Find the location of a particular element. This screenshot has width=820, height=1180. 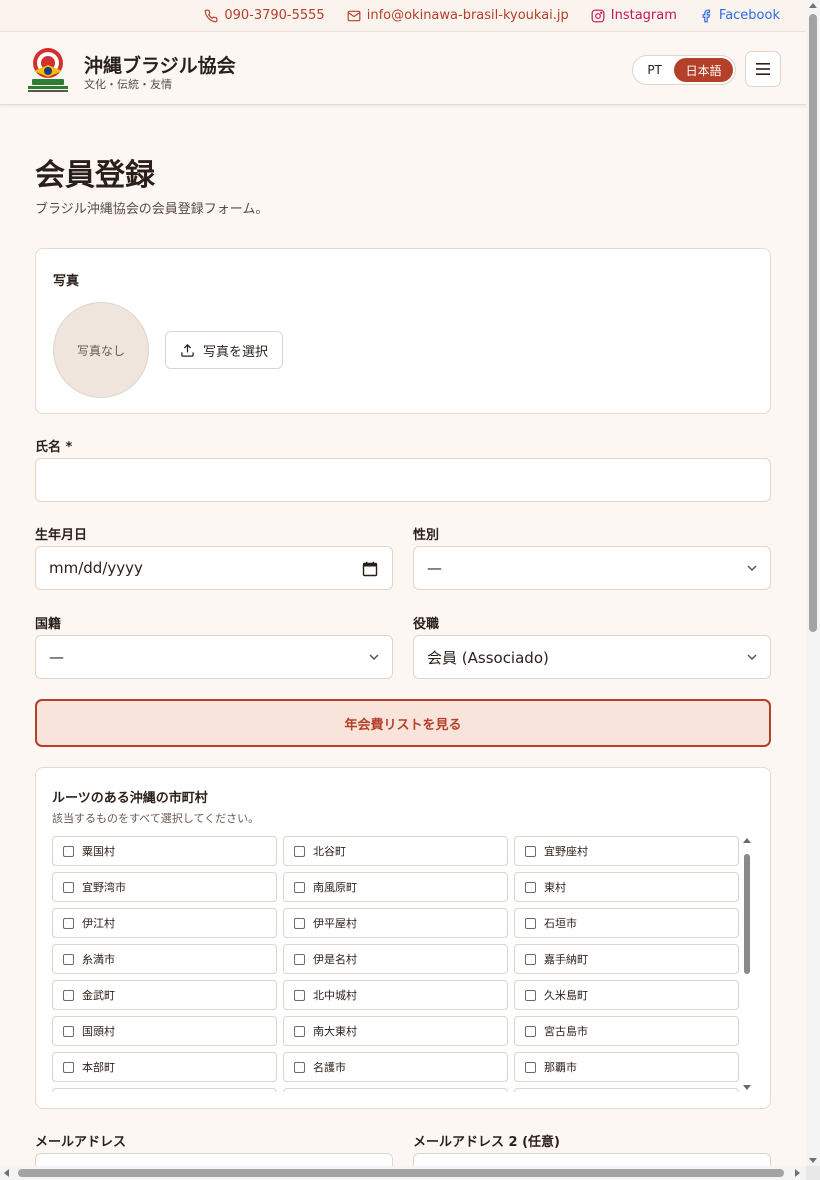

birthdate-input: mm/dd/yyyy is located at coordinates (214, 568).